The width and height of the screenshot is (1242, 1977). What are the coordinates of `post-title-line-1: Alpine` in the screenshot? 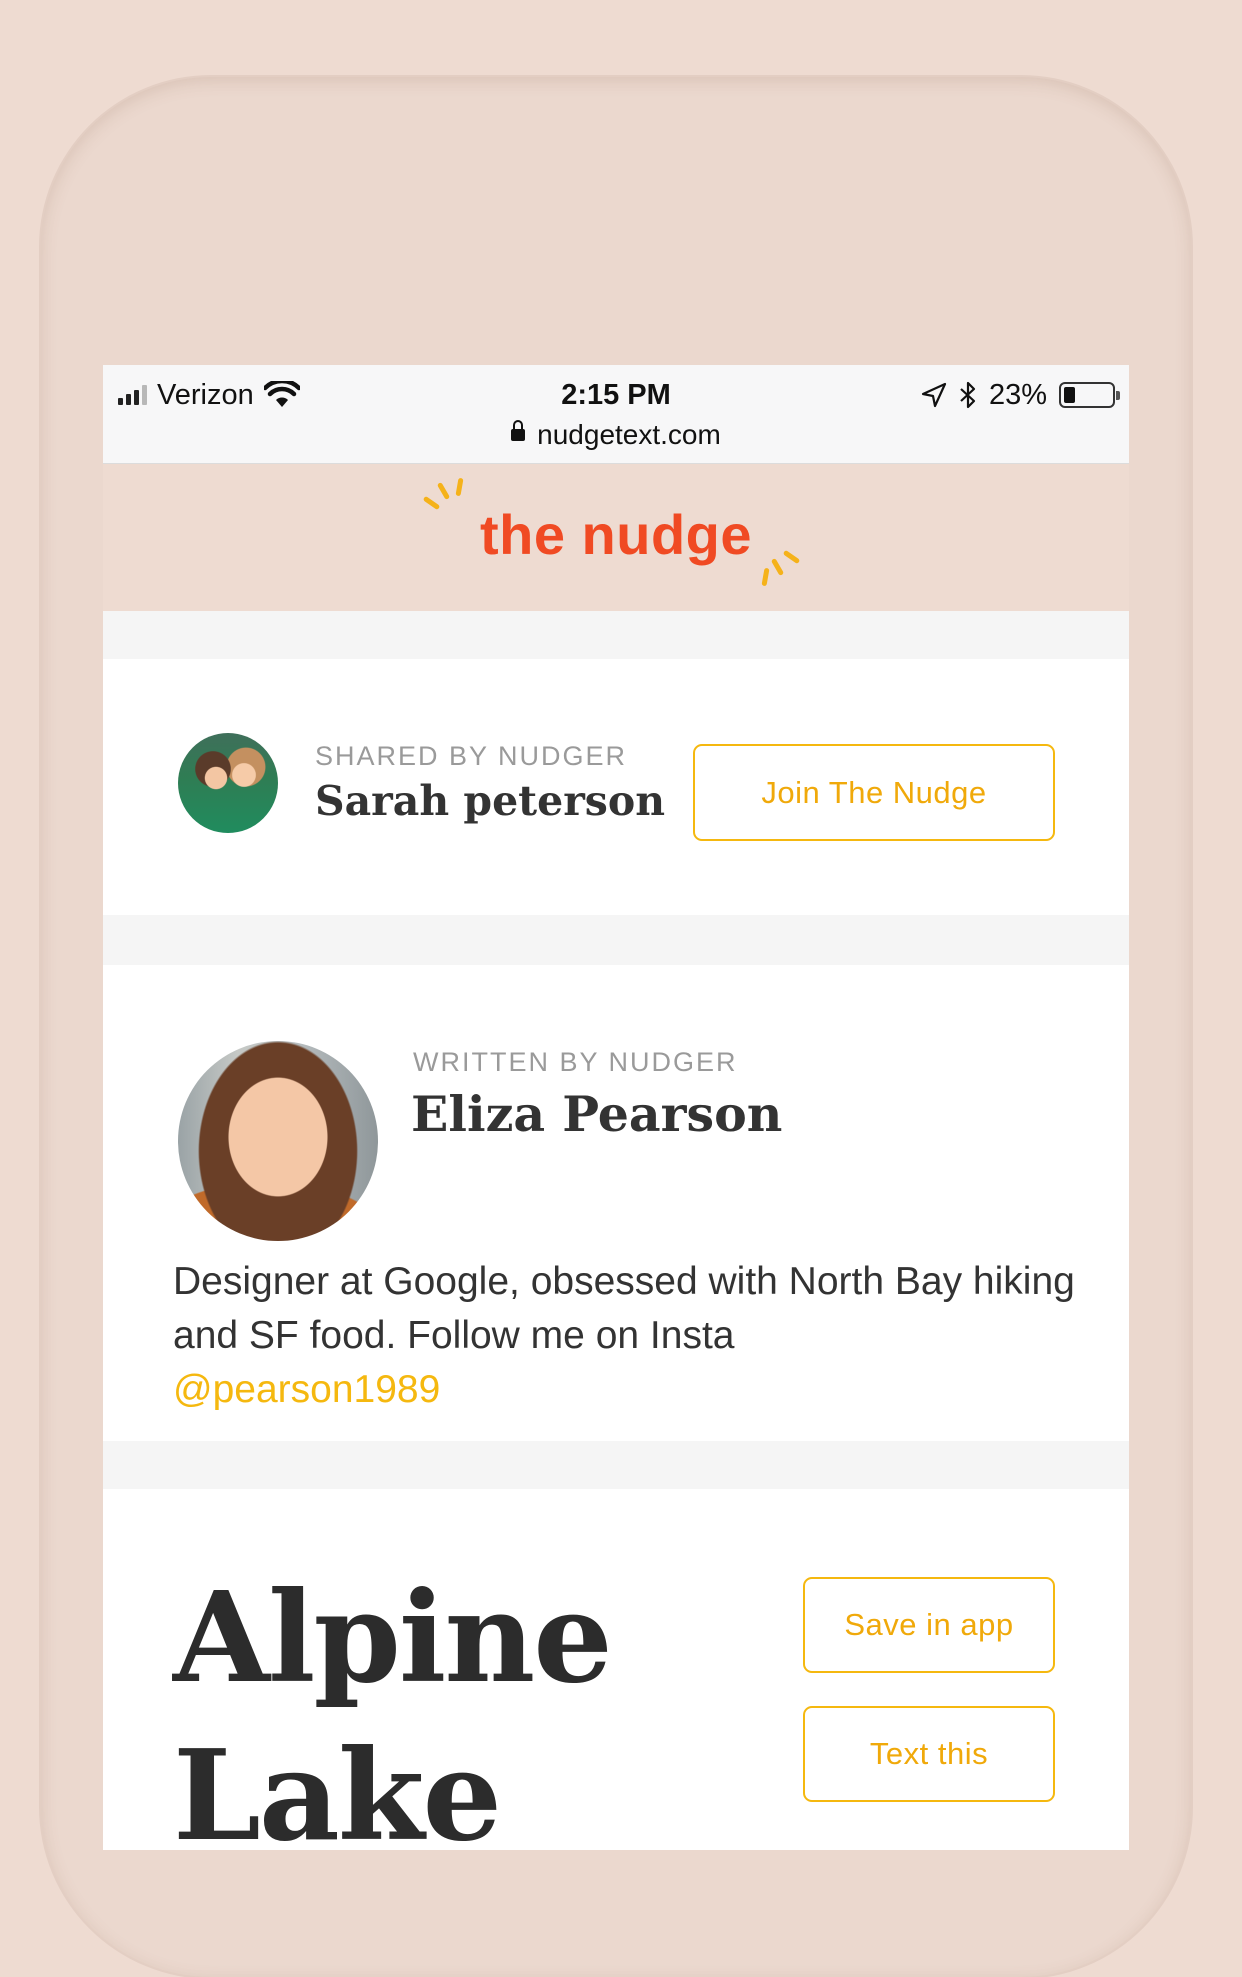 It's located at (393, 1638).